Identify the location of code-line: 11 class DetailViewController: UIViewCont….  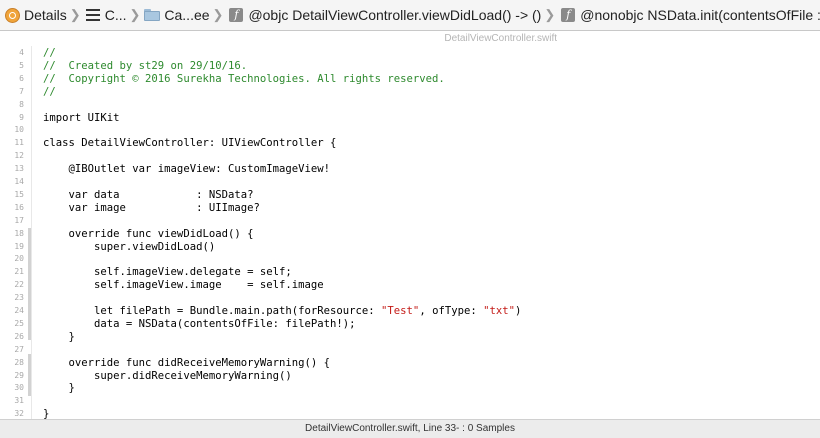
(410, 143).